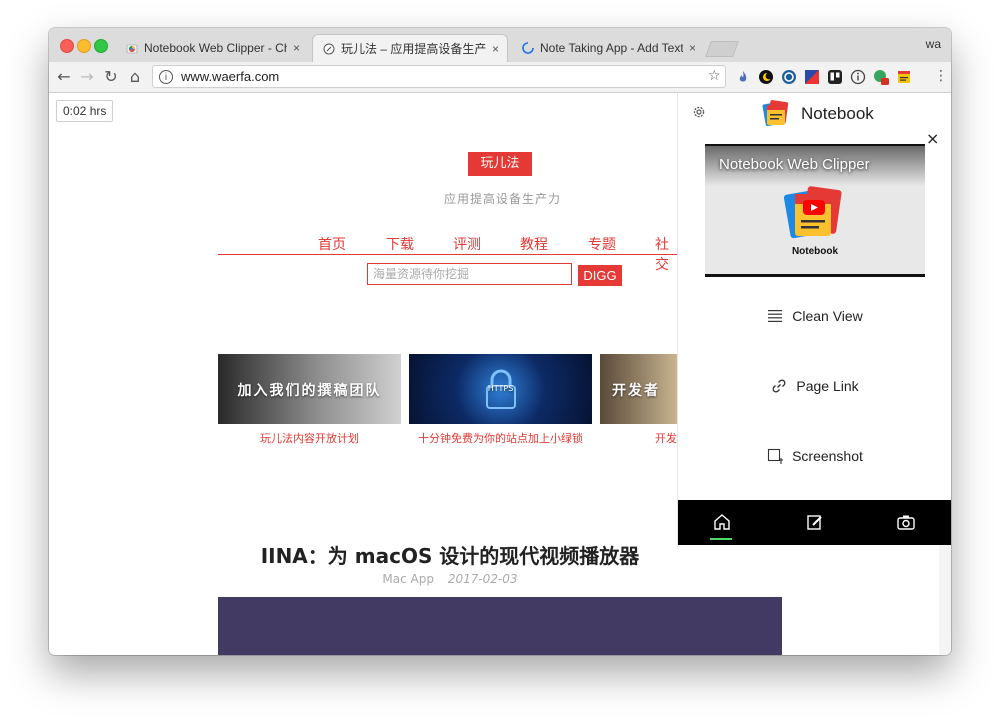 This screenshot has height=725, width=1000. Describe the element at coordinates (776, 456) in the screenshot. I see `screenshot-icon` at that location.